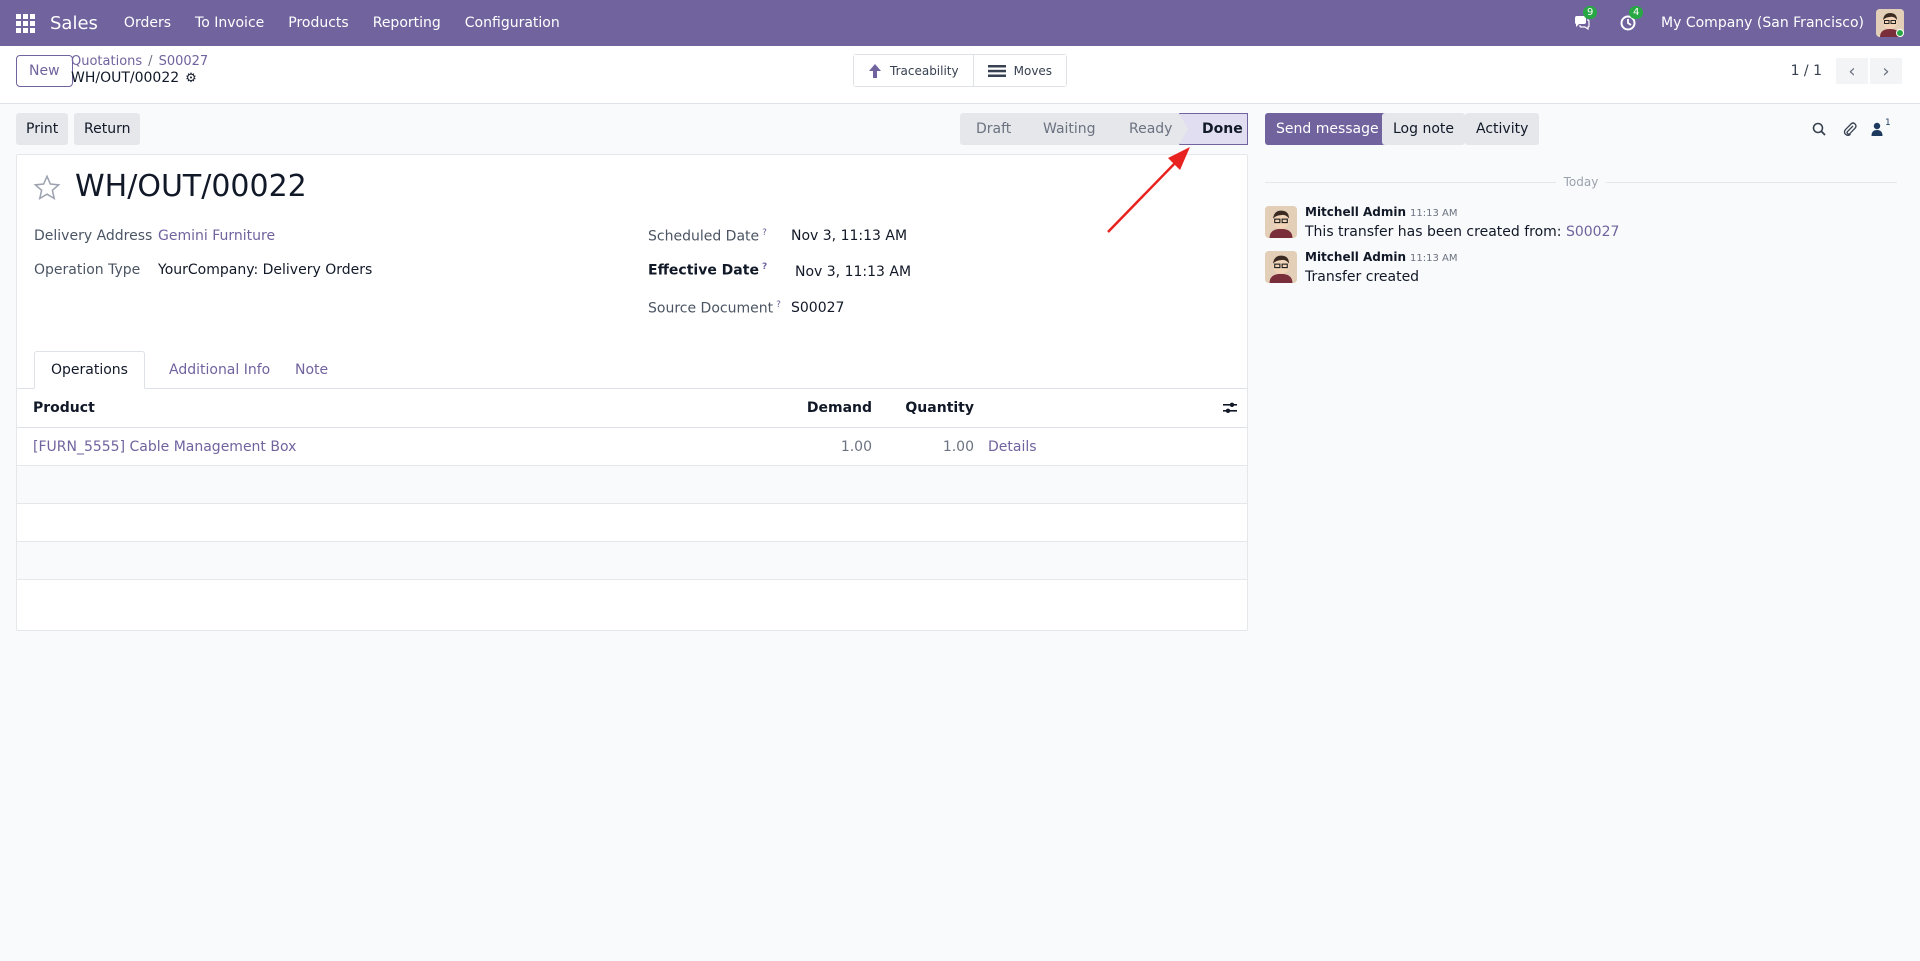  Describe the element at coordinates (703, 270) in the screenshot. I see `effective-date-label-text: Effective Date` at that location.